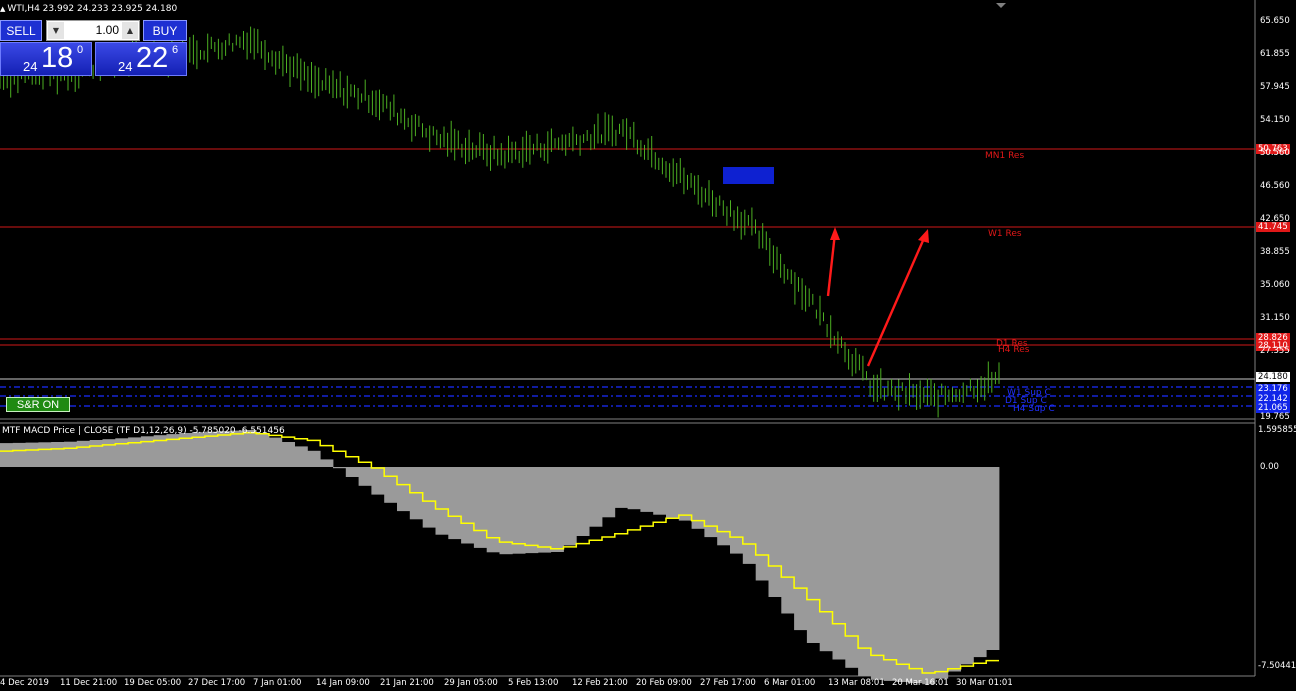 Image resolution: width=1296 pixels, height=691 pixels. What do you see at coordinates (790, 683) in the screenshot?
I see `time-axis-label: 6 Mar 01:00` at bounding box center [790, 683].